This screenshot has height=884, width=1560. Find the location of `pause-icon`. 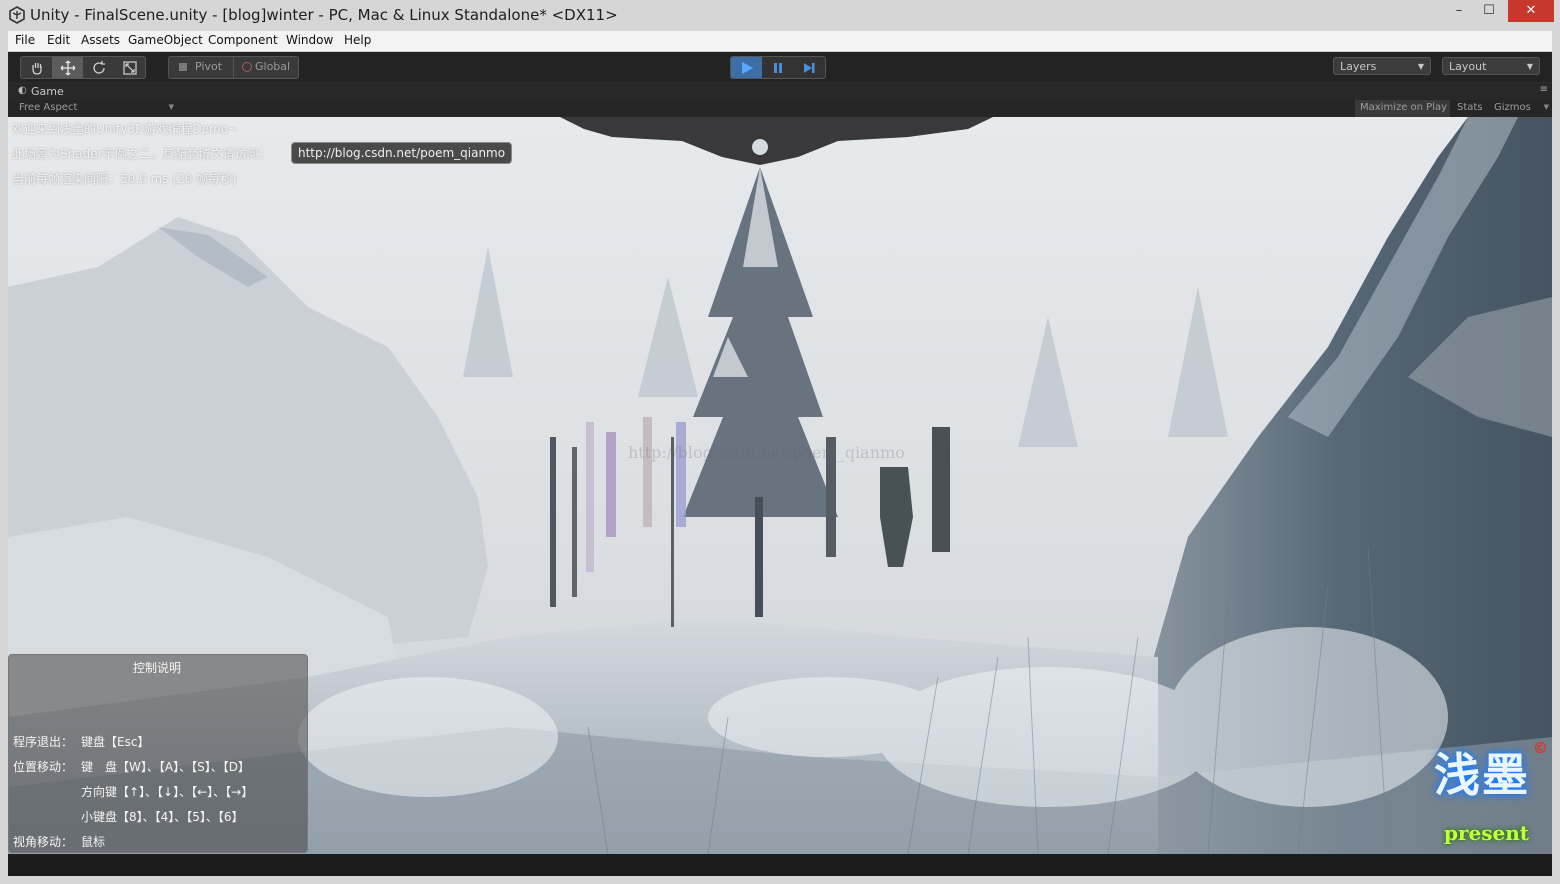

pause-icon is located at coordinates (777, 67).